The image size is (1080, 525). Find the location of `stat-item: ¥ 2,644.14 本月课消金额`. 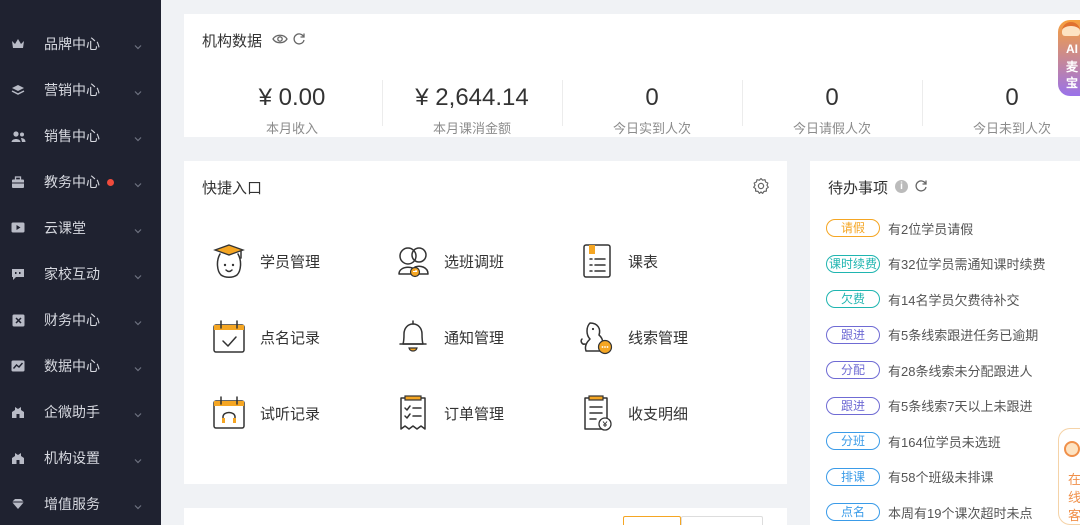

stat-item: ¥ 2,644.14 本月课消金额 is located at coordinates (472, 109).